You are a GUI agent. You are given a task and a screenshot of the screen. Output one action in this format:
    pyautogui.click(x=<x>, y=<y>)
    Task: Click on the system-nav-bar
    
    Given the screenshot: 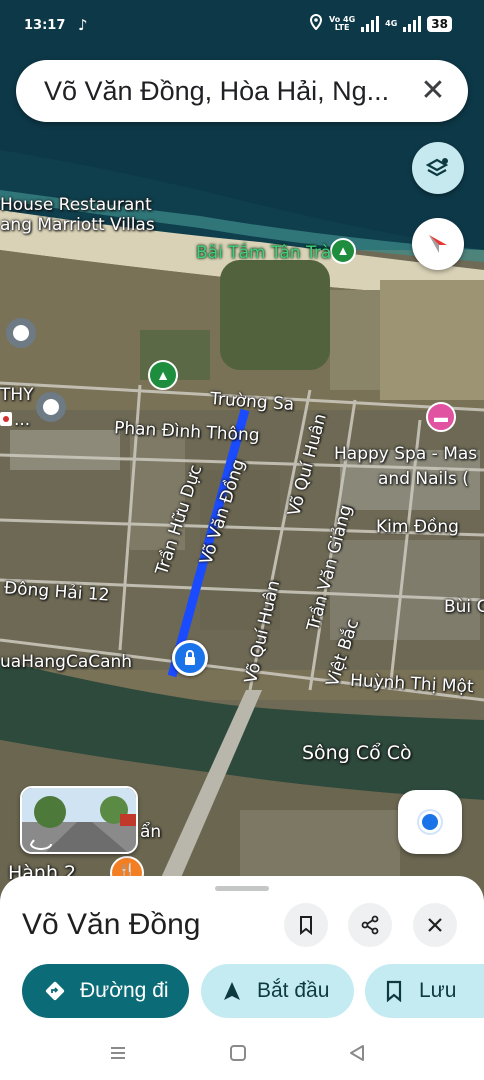 What is the action you would take?
    pyautogui.click(x=242, y=1055)
    